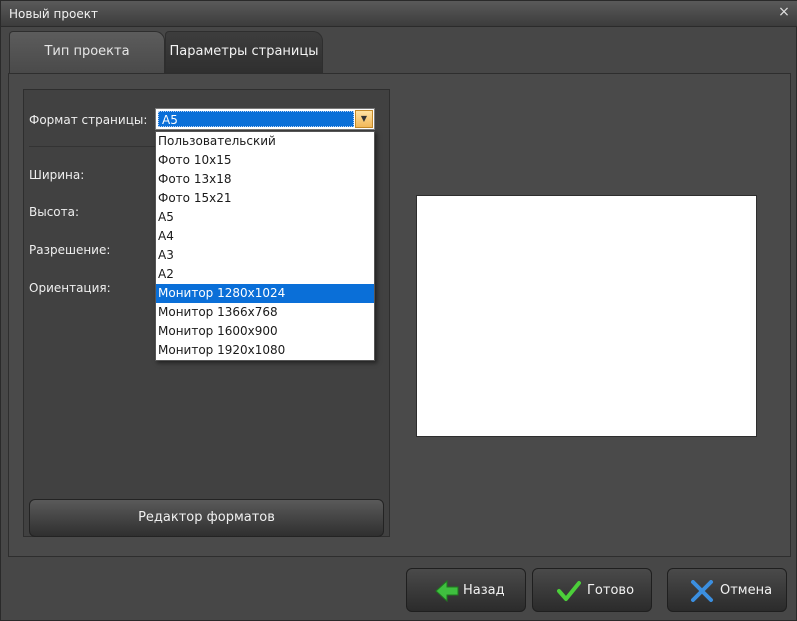 The height and width of the screenshot is (621, 797). Describe the element at coordinates (244, 52) in the screenshot. I see `tab-page-parameters: Параметры страницы` at that location.